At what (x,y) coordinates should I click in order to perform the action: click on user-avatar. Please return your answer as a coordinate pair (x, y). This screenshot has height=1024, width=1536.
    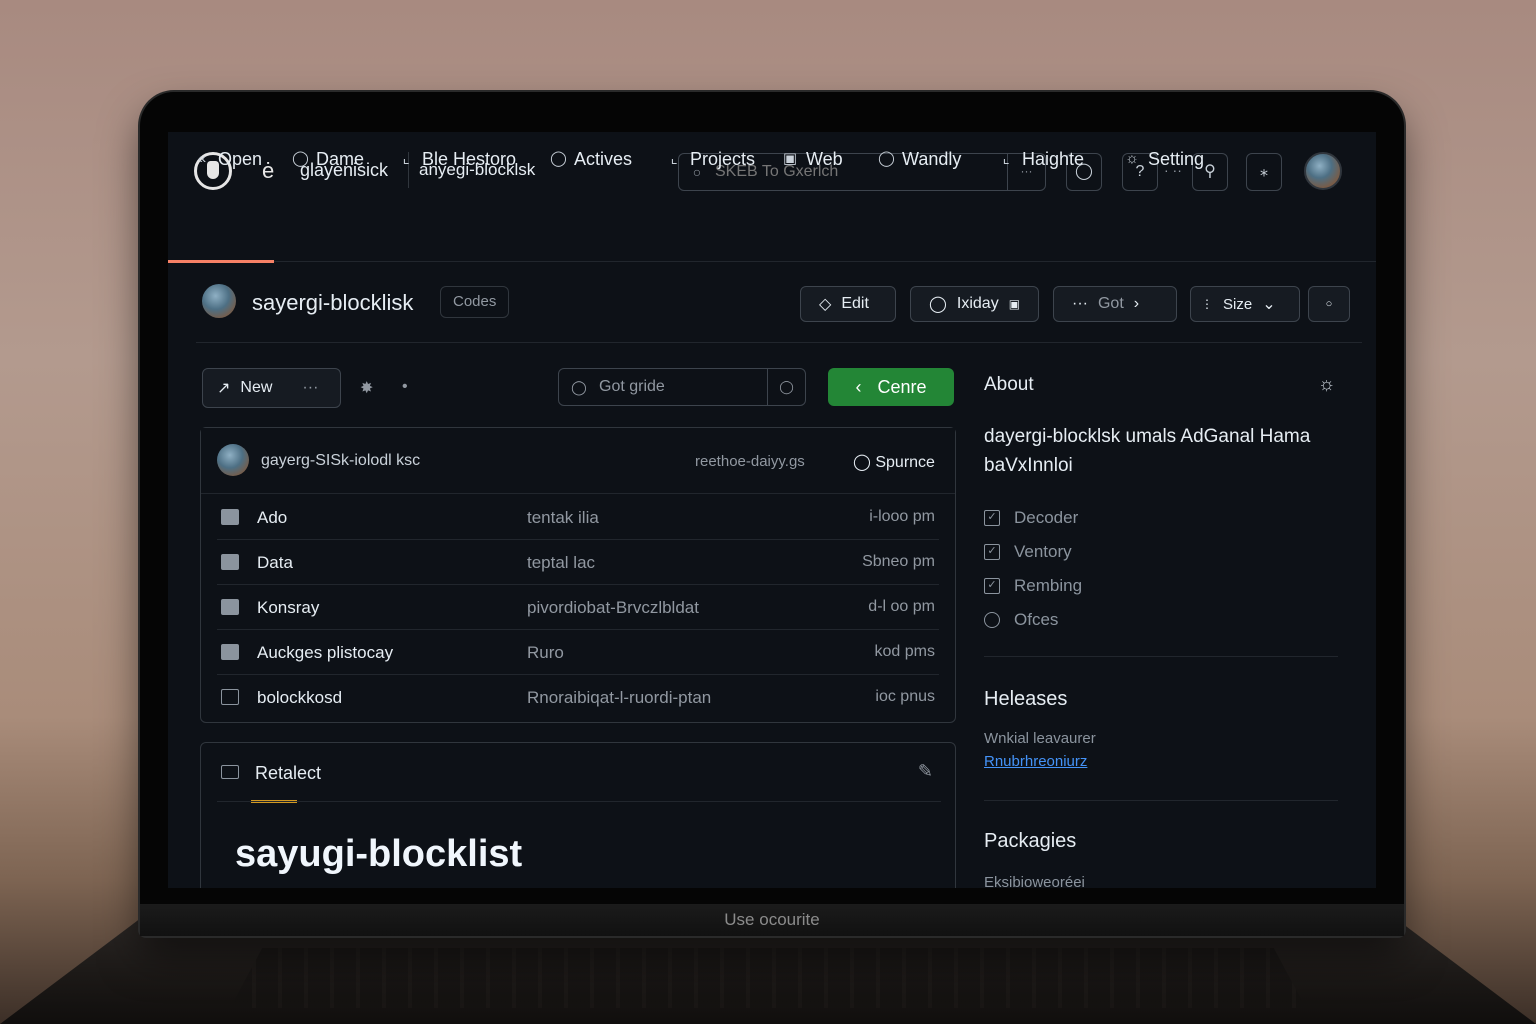
    Looking at the image, I should click on (1323, 171).